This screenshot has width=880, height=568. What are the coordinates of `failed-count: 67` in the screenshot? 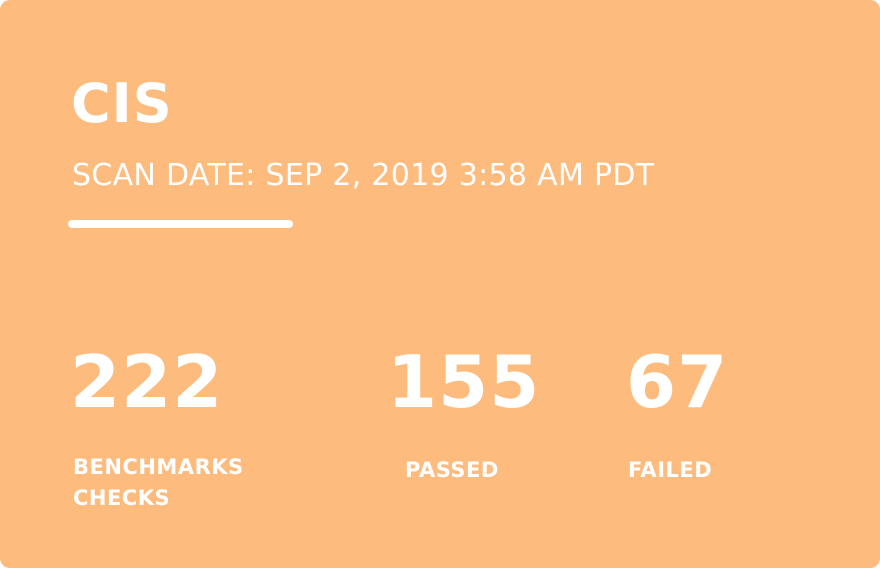 It's located at (677, 382).